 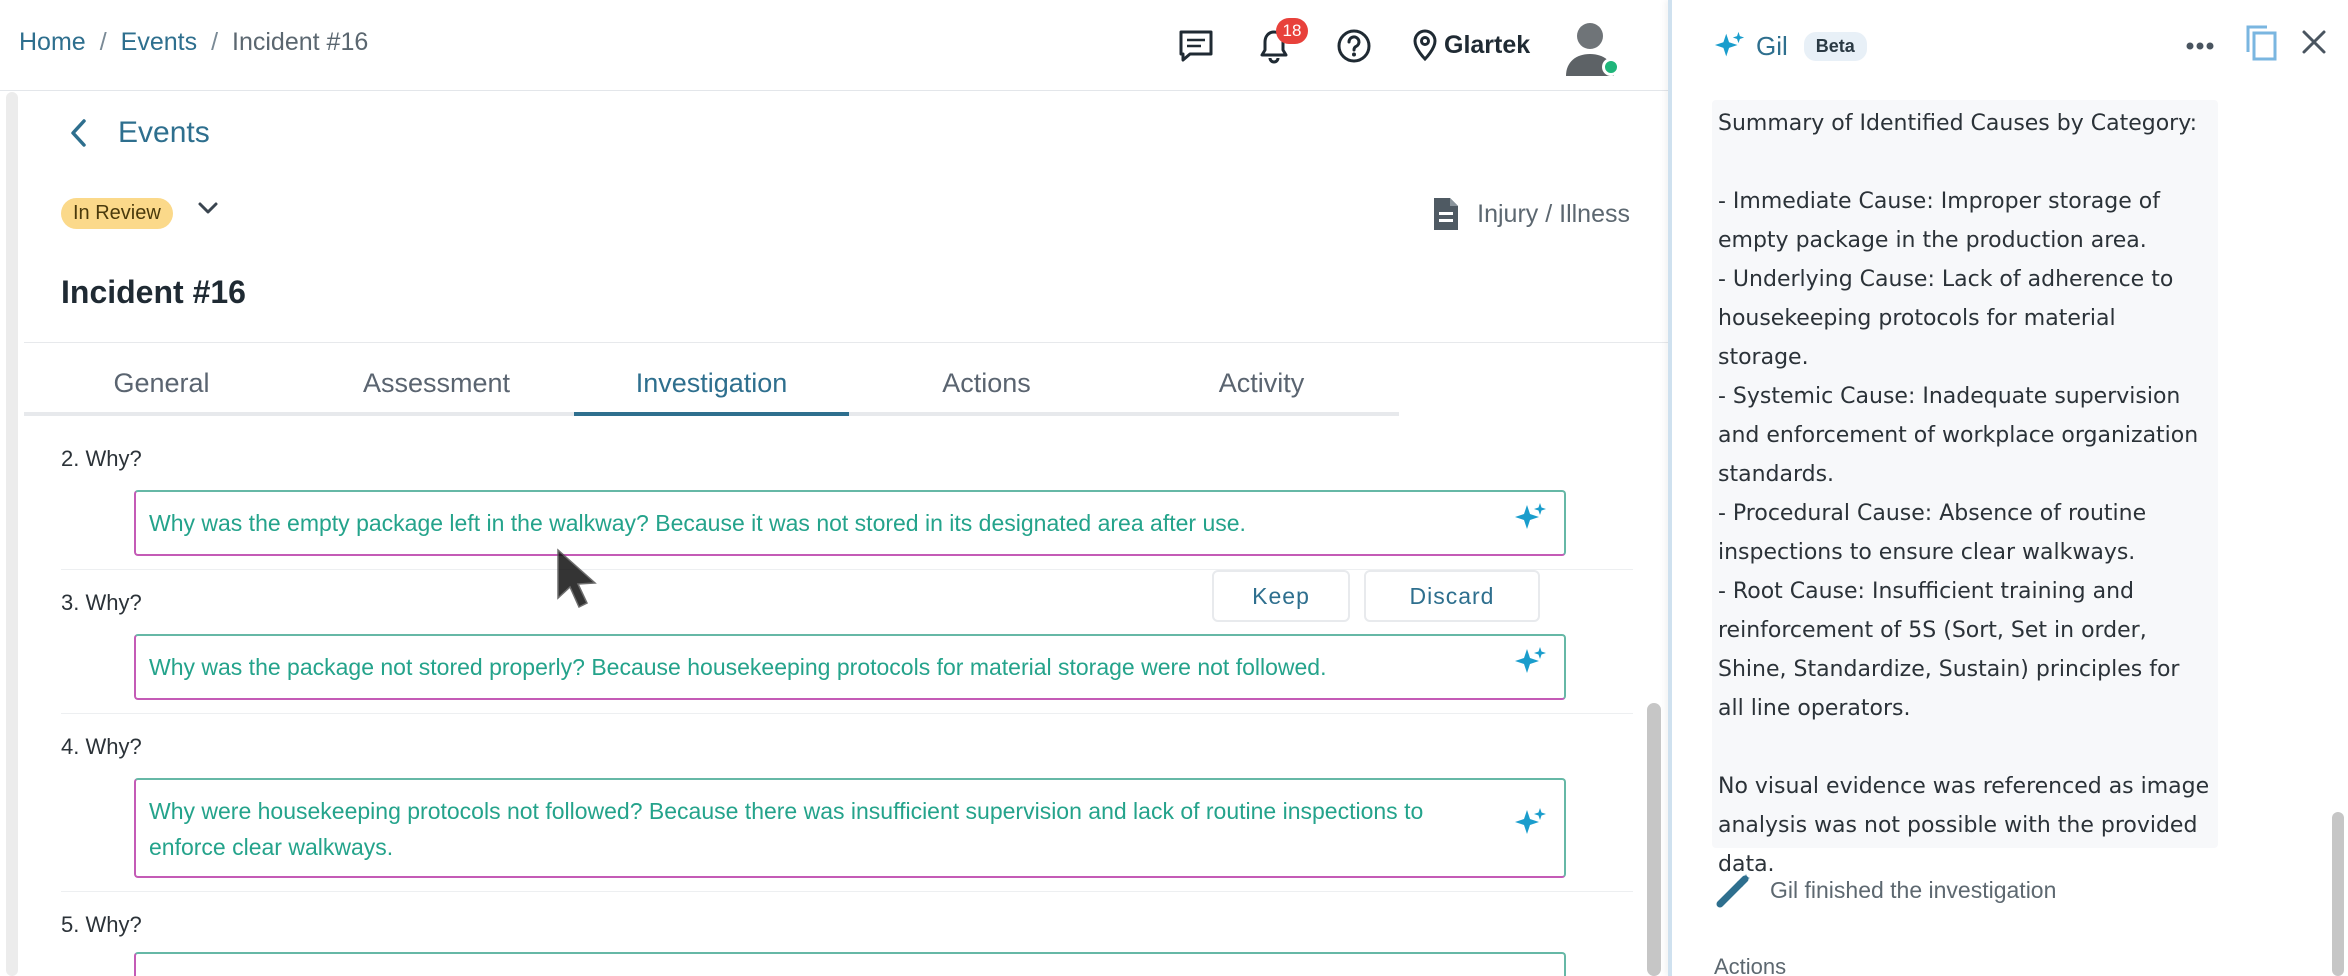 What do you see at coordinates (1913, 889) in the screenshot?
I see `assistant-status-text: Gil finished the investigation` at bounding box center [1913, 889].